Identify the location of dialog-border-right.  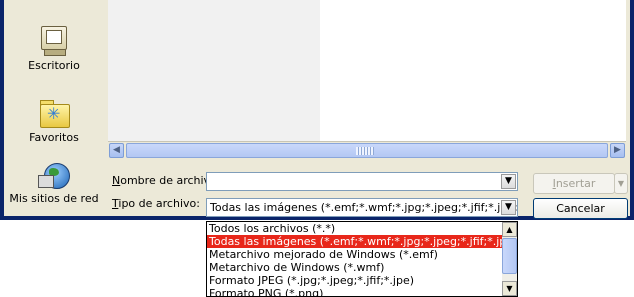
(632, 110).